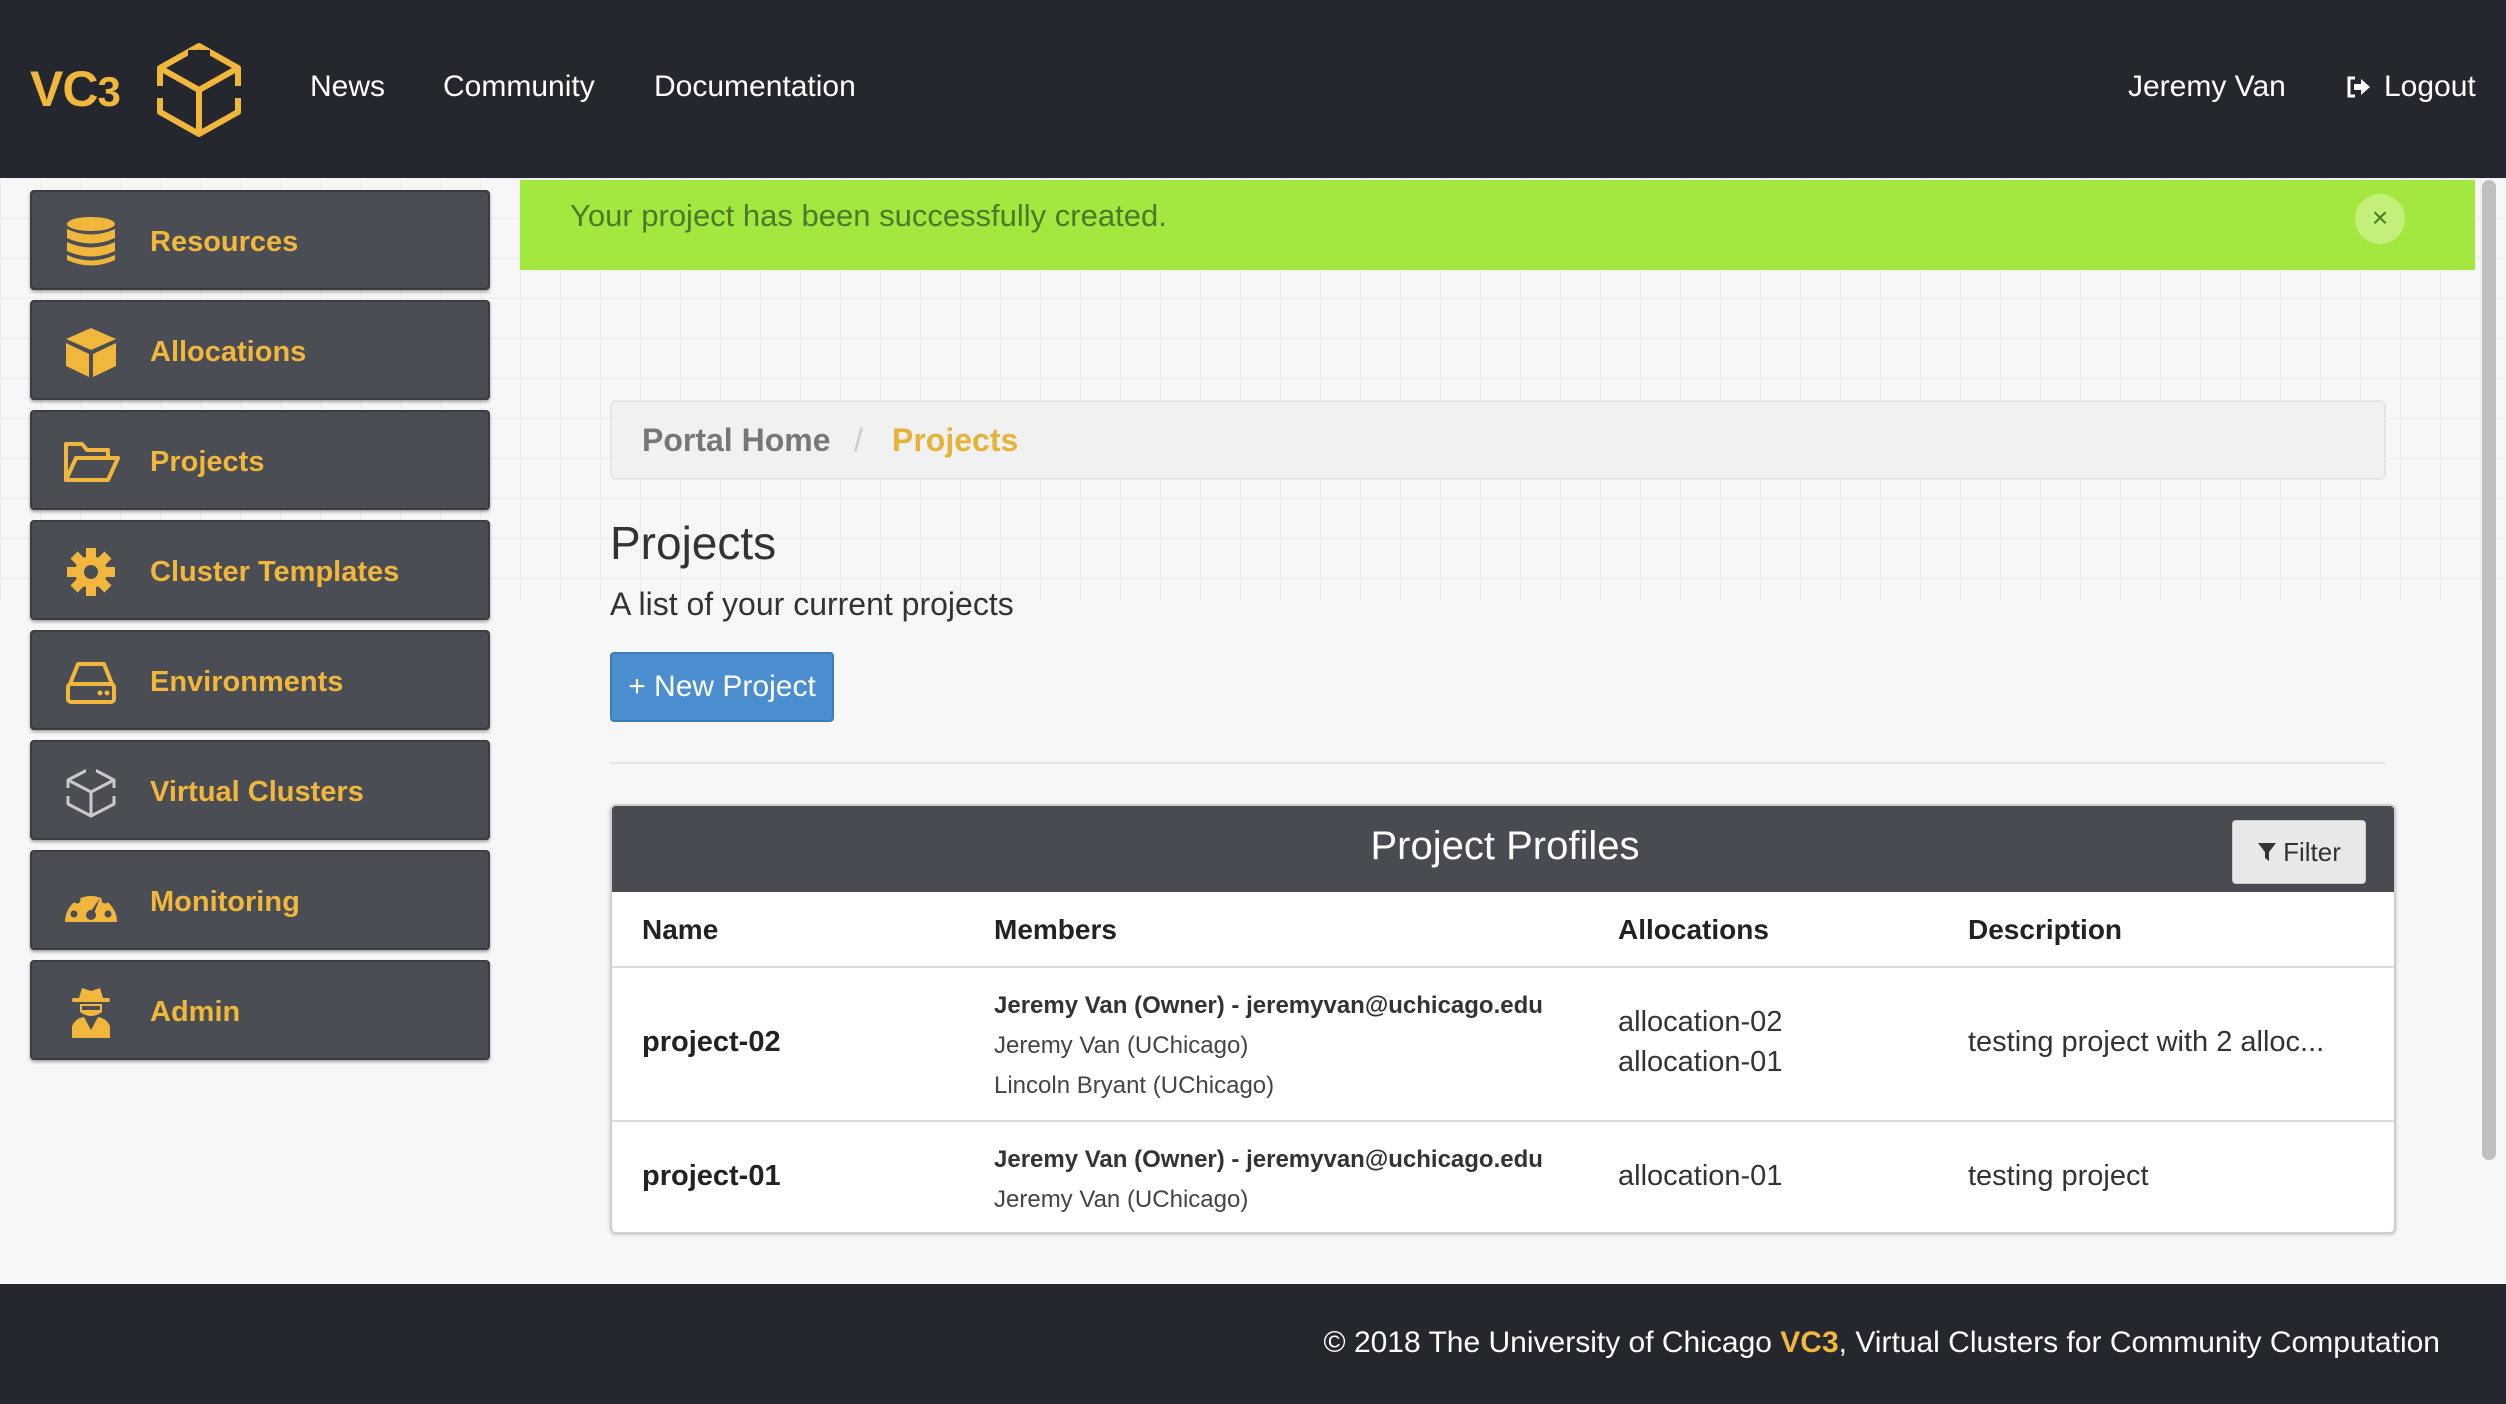 The height and width of the screenshot is (1404, 2506). What do you see at coordinates (2358, 87) in the screenshot?
I see `sign-out-icon` at bounding box center [2358, 87].